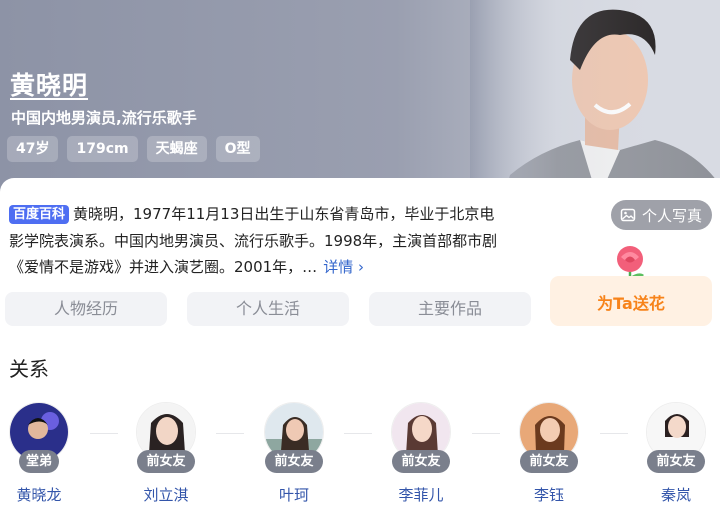  I want to click on relation-name: 李钰, so click(549, 494).